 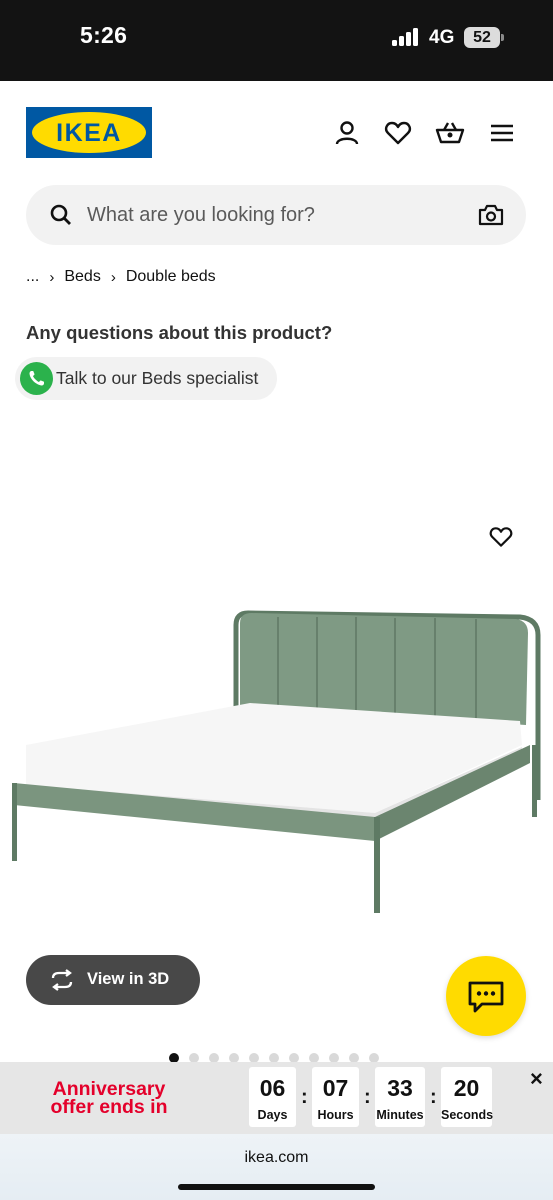 What do you see at coordinates (482, 37) in the screenshot?
I see `battery-icon: 52` at bounding box center [482, 37].